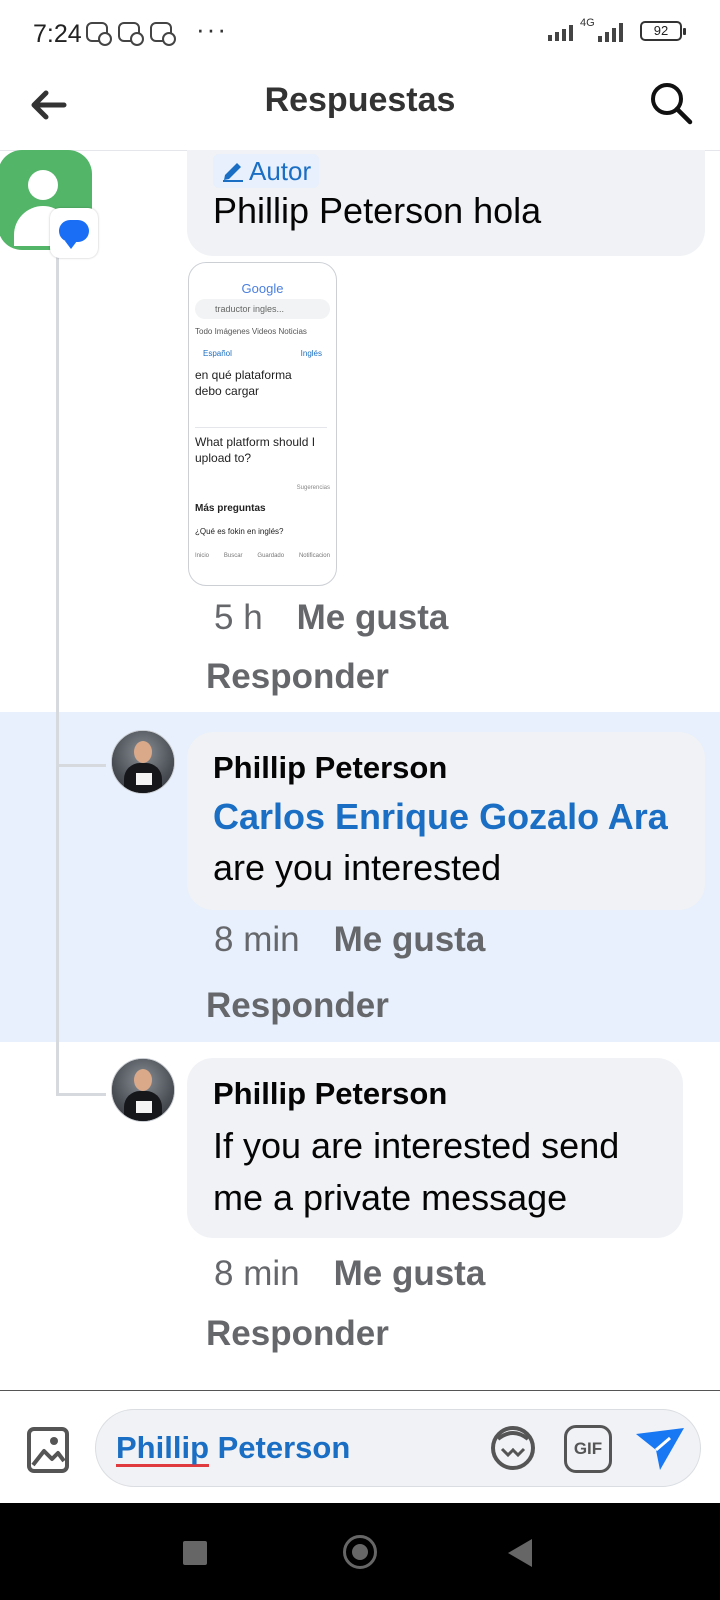 The image size is (720, 1600). Describe the element at coordinates (251, 331) in the screenshot. I see `attachment-tabs: Todo Imágenes Videos Noticias` at that location.